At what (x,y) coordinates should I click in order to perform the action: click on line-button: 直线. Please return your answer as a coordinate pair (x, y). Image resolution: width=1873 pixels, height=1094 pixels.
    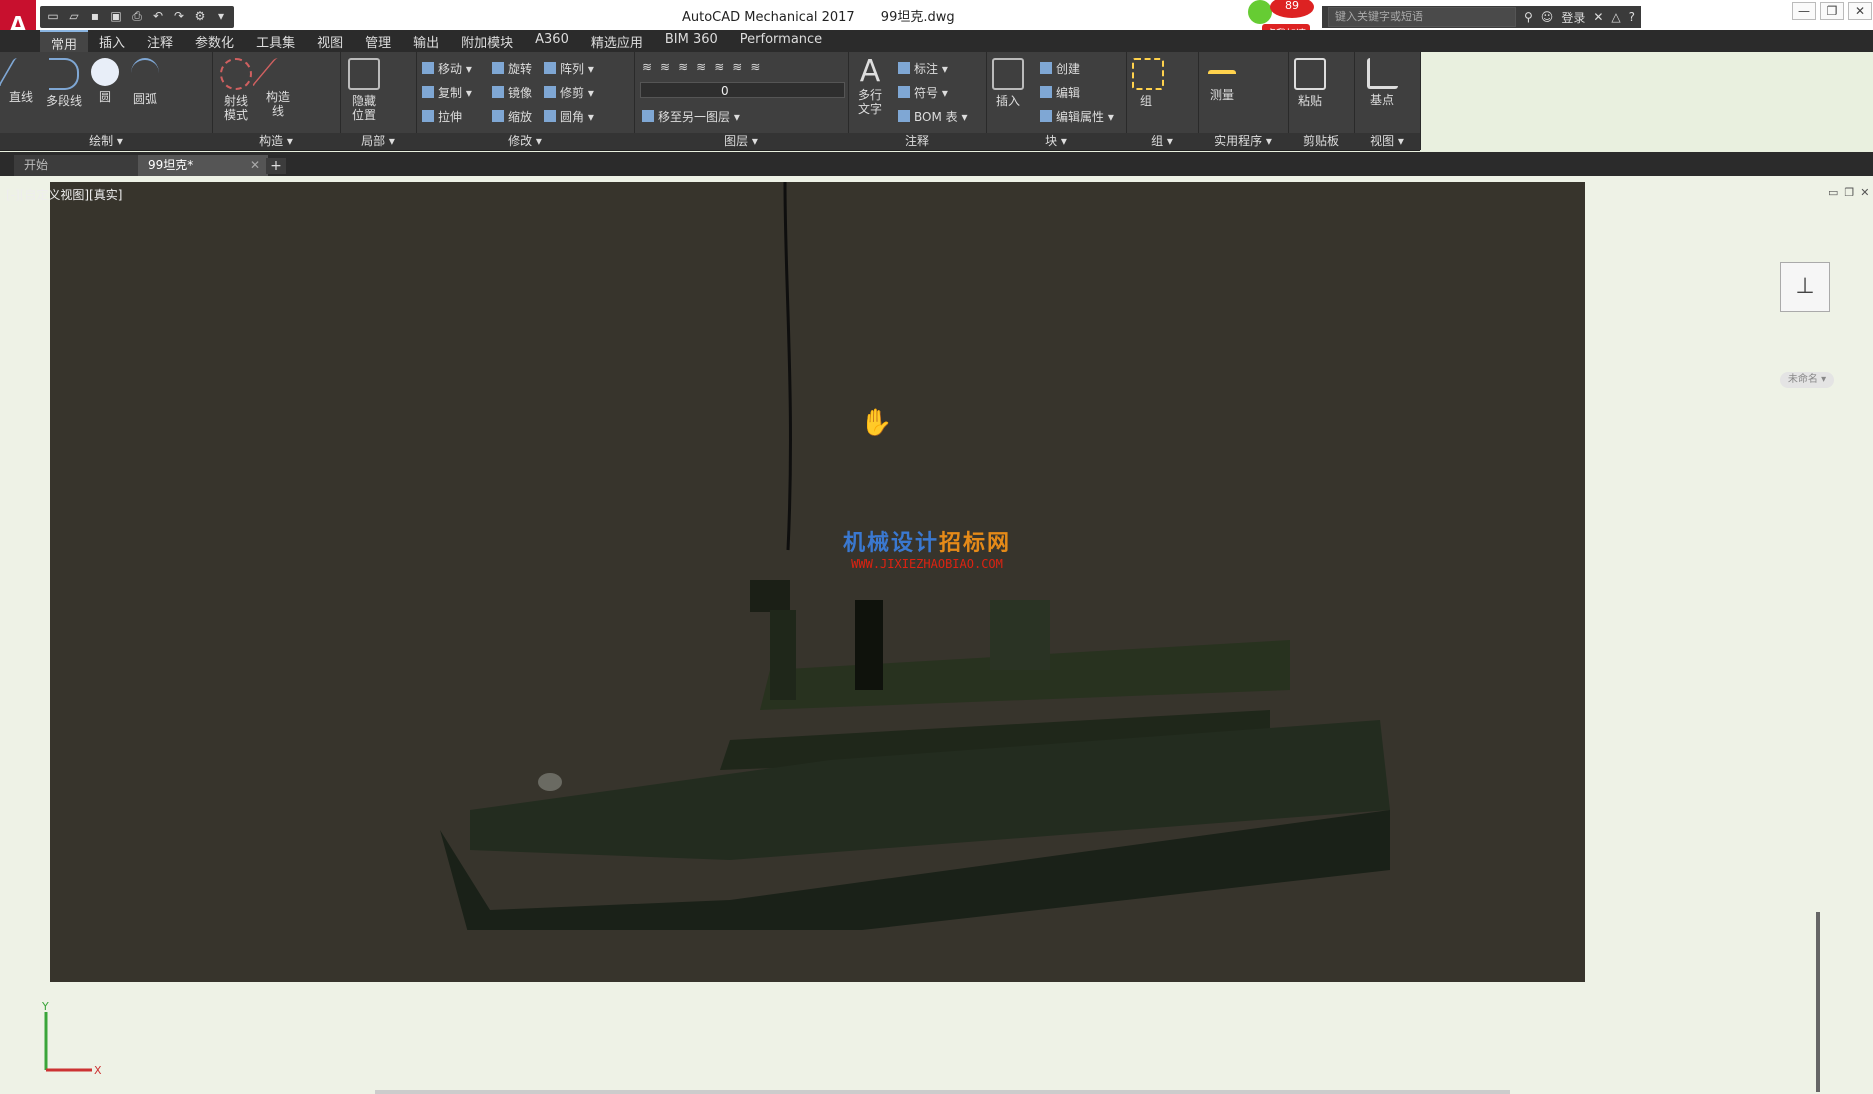
    Looking at the image, I should click on (22, 81).